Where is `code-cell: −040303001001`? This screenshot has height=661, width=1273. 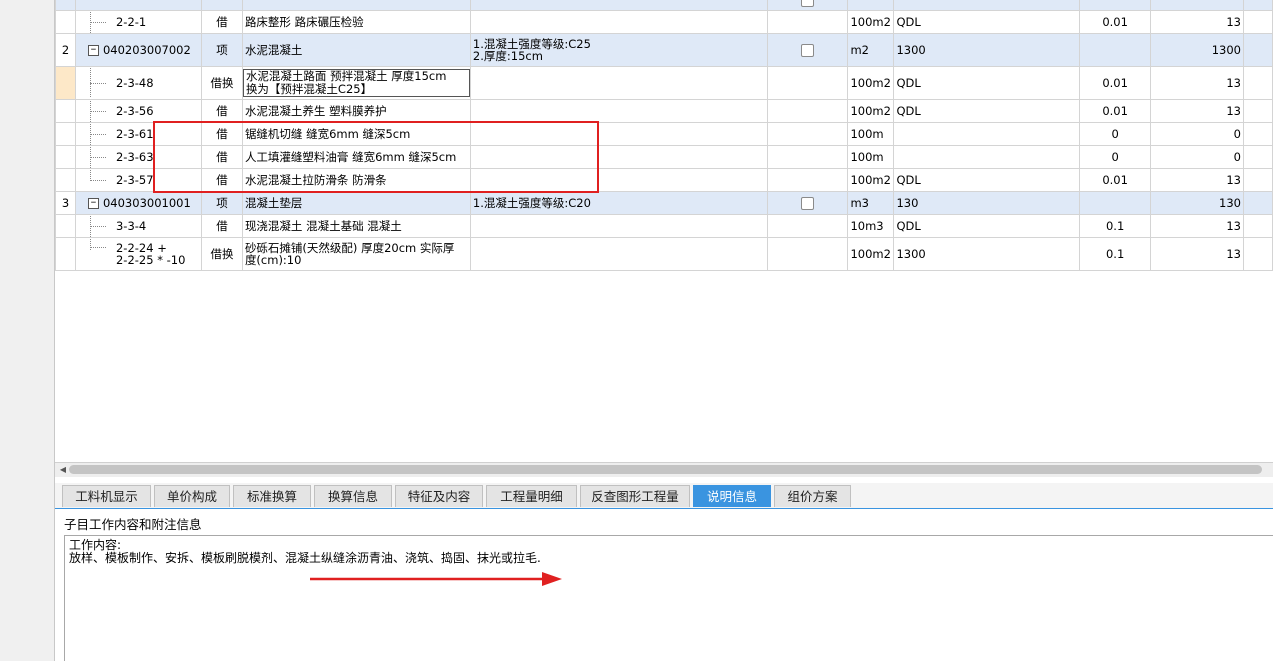 code-cell: −040303001001 is located at coordinates (138, 203).